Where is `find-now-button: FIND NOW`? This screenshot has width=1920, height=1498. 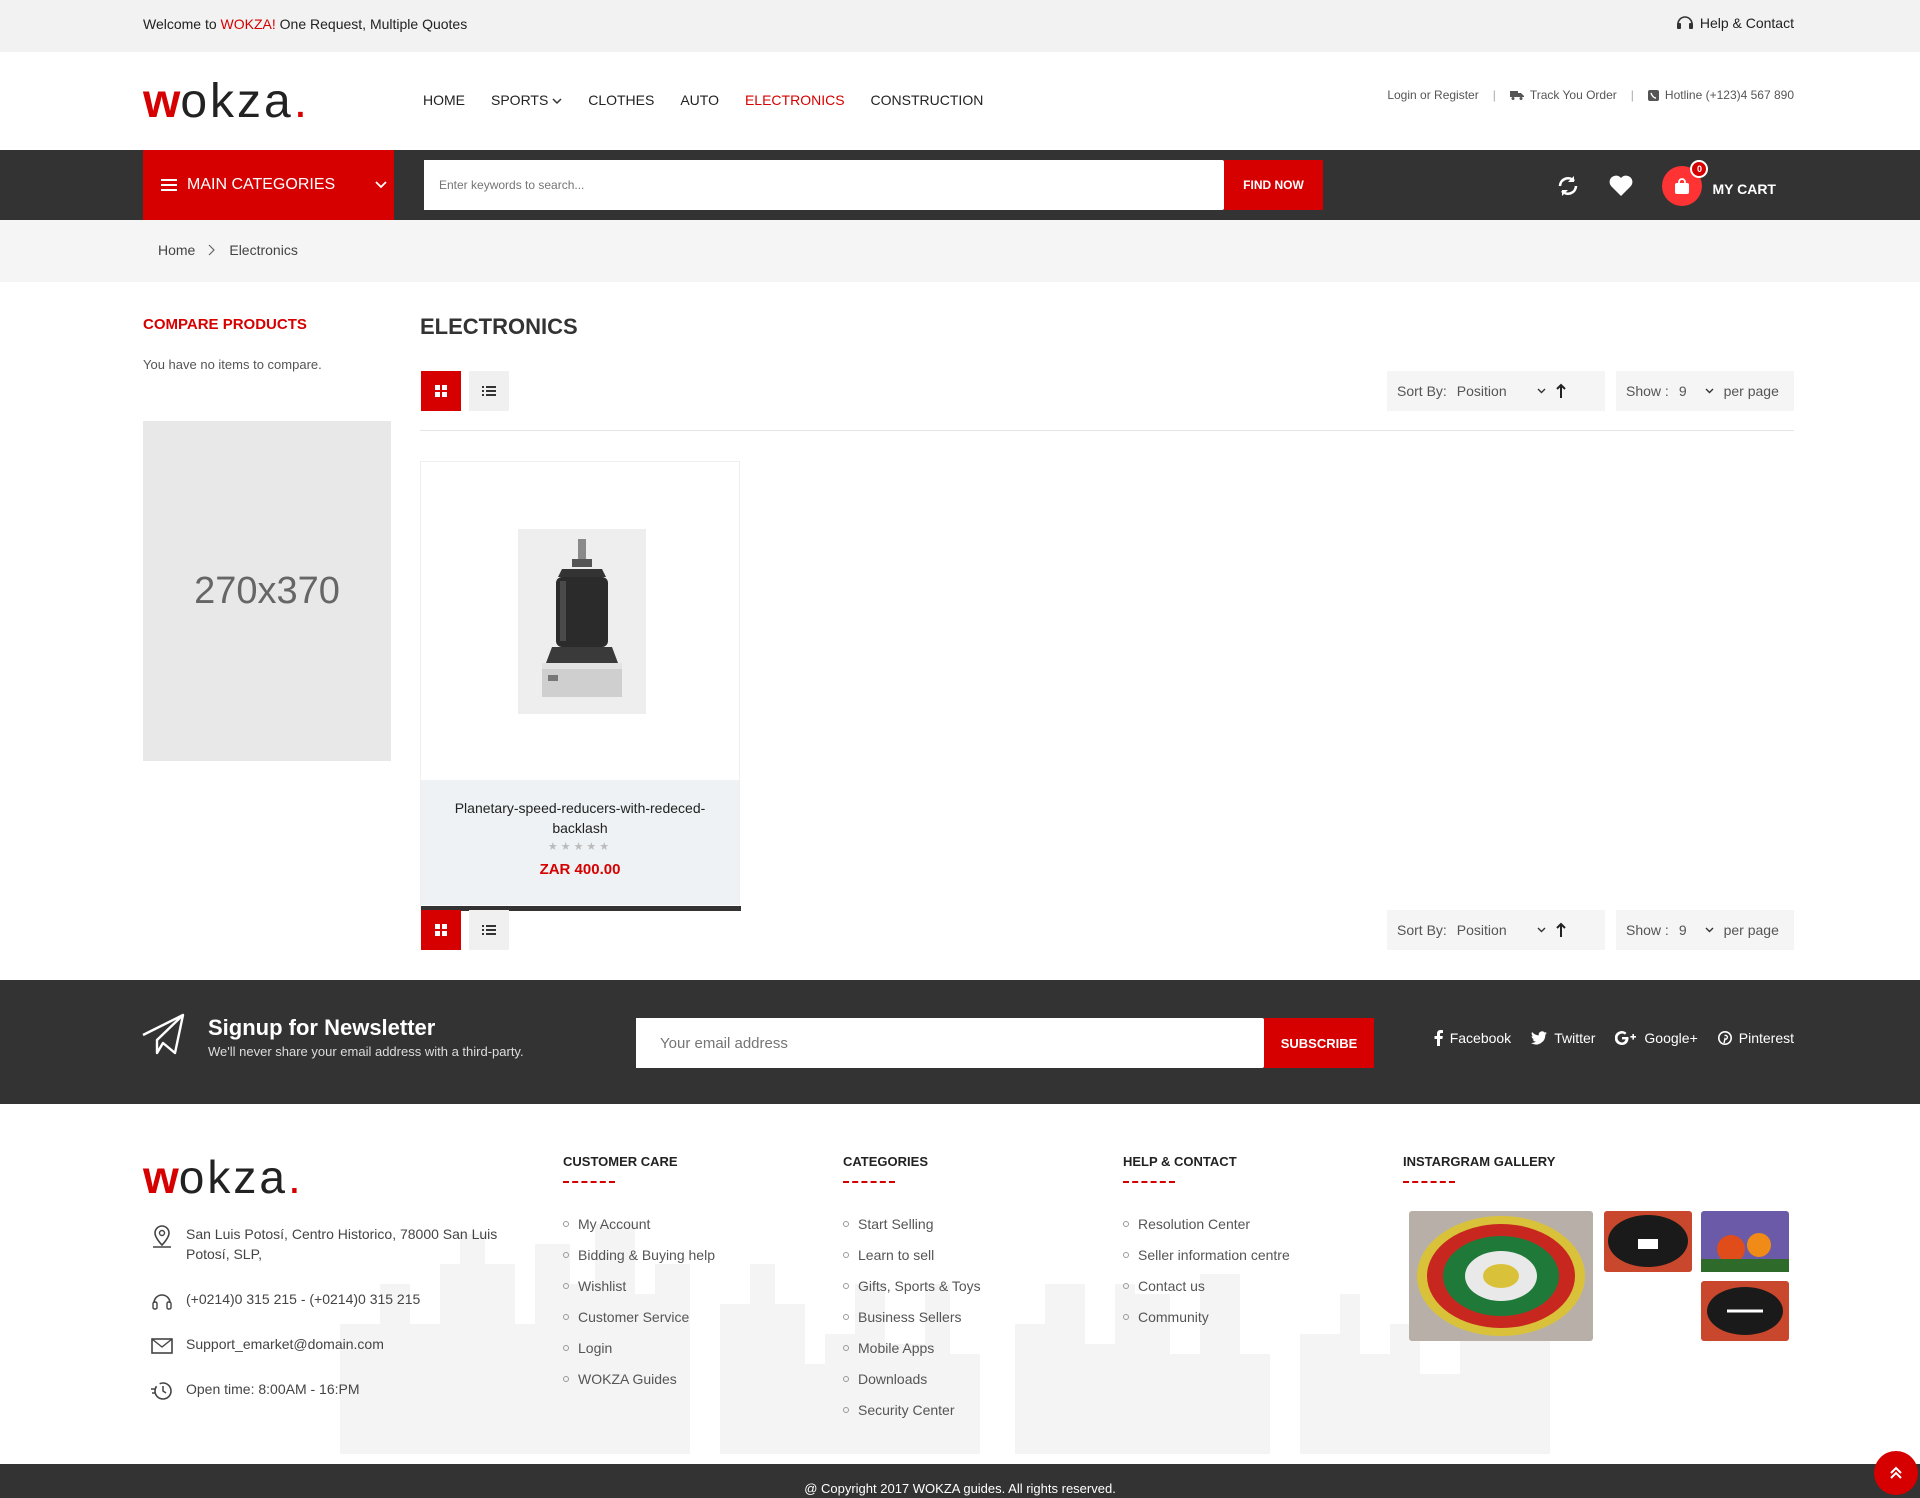
find-now-button: FIND NOW is located at coordinates (1273, 185).